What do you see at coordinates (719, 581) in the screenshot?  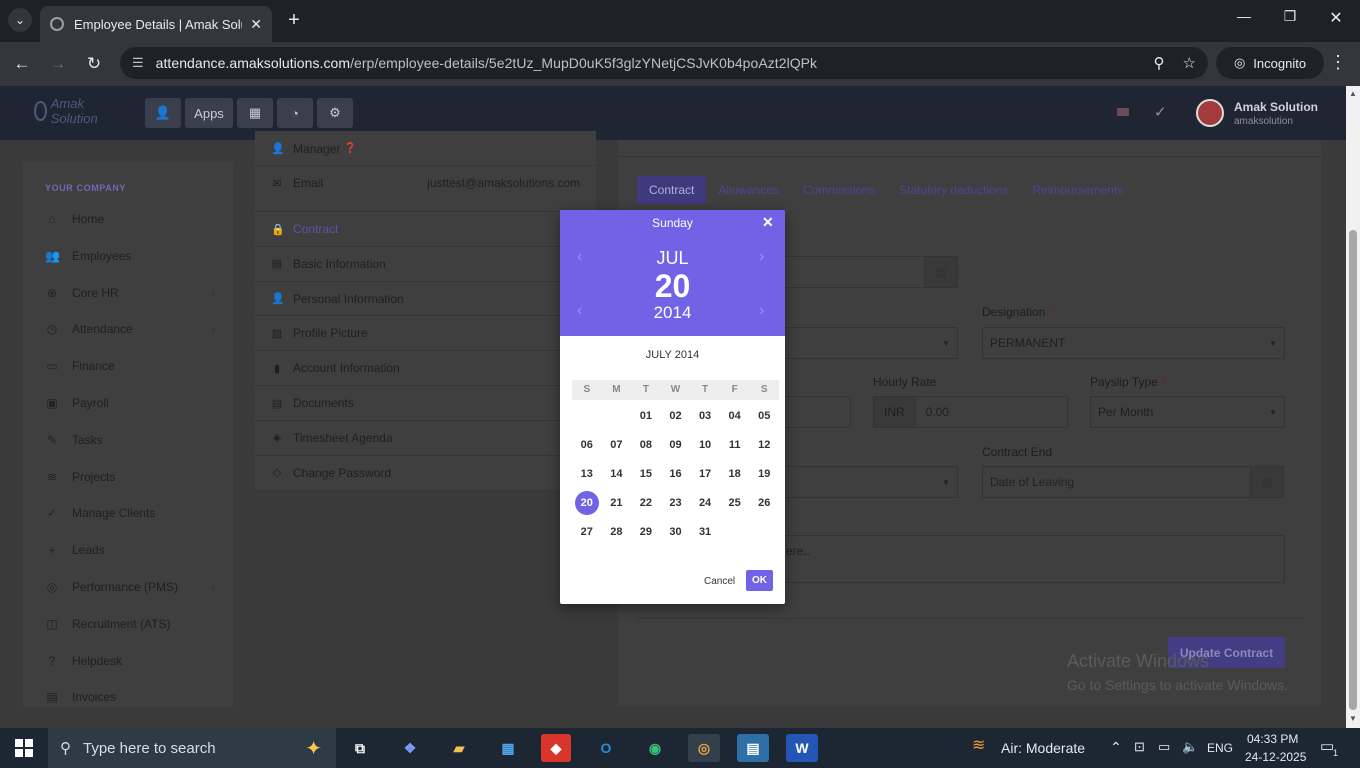 I see `cancel-button: Cancel` at bounding box center [719, 581].